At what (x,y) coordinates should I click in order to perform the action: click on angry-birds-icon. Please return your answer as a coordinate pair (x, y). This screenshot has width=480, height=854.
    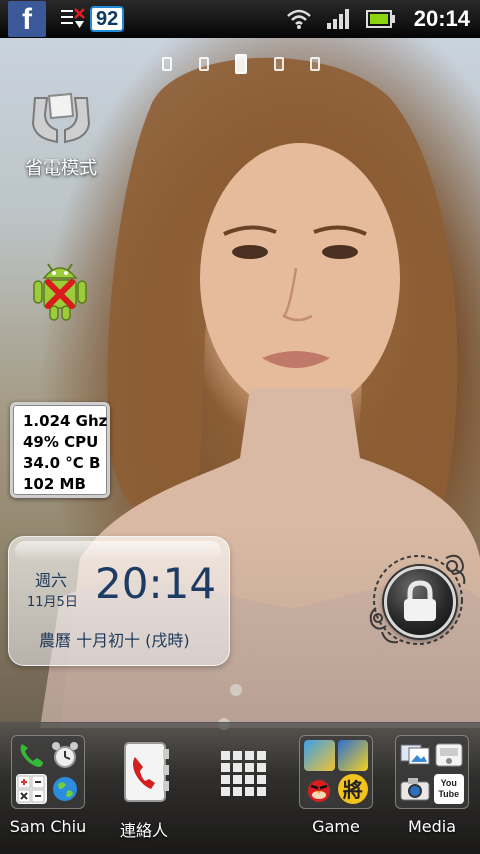
    Looking at the image, I should click on (319, 788).